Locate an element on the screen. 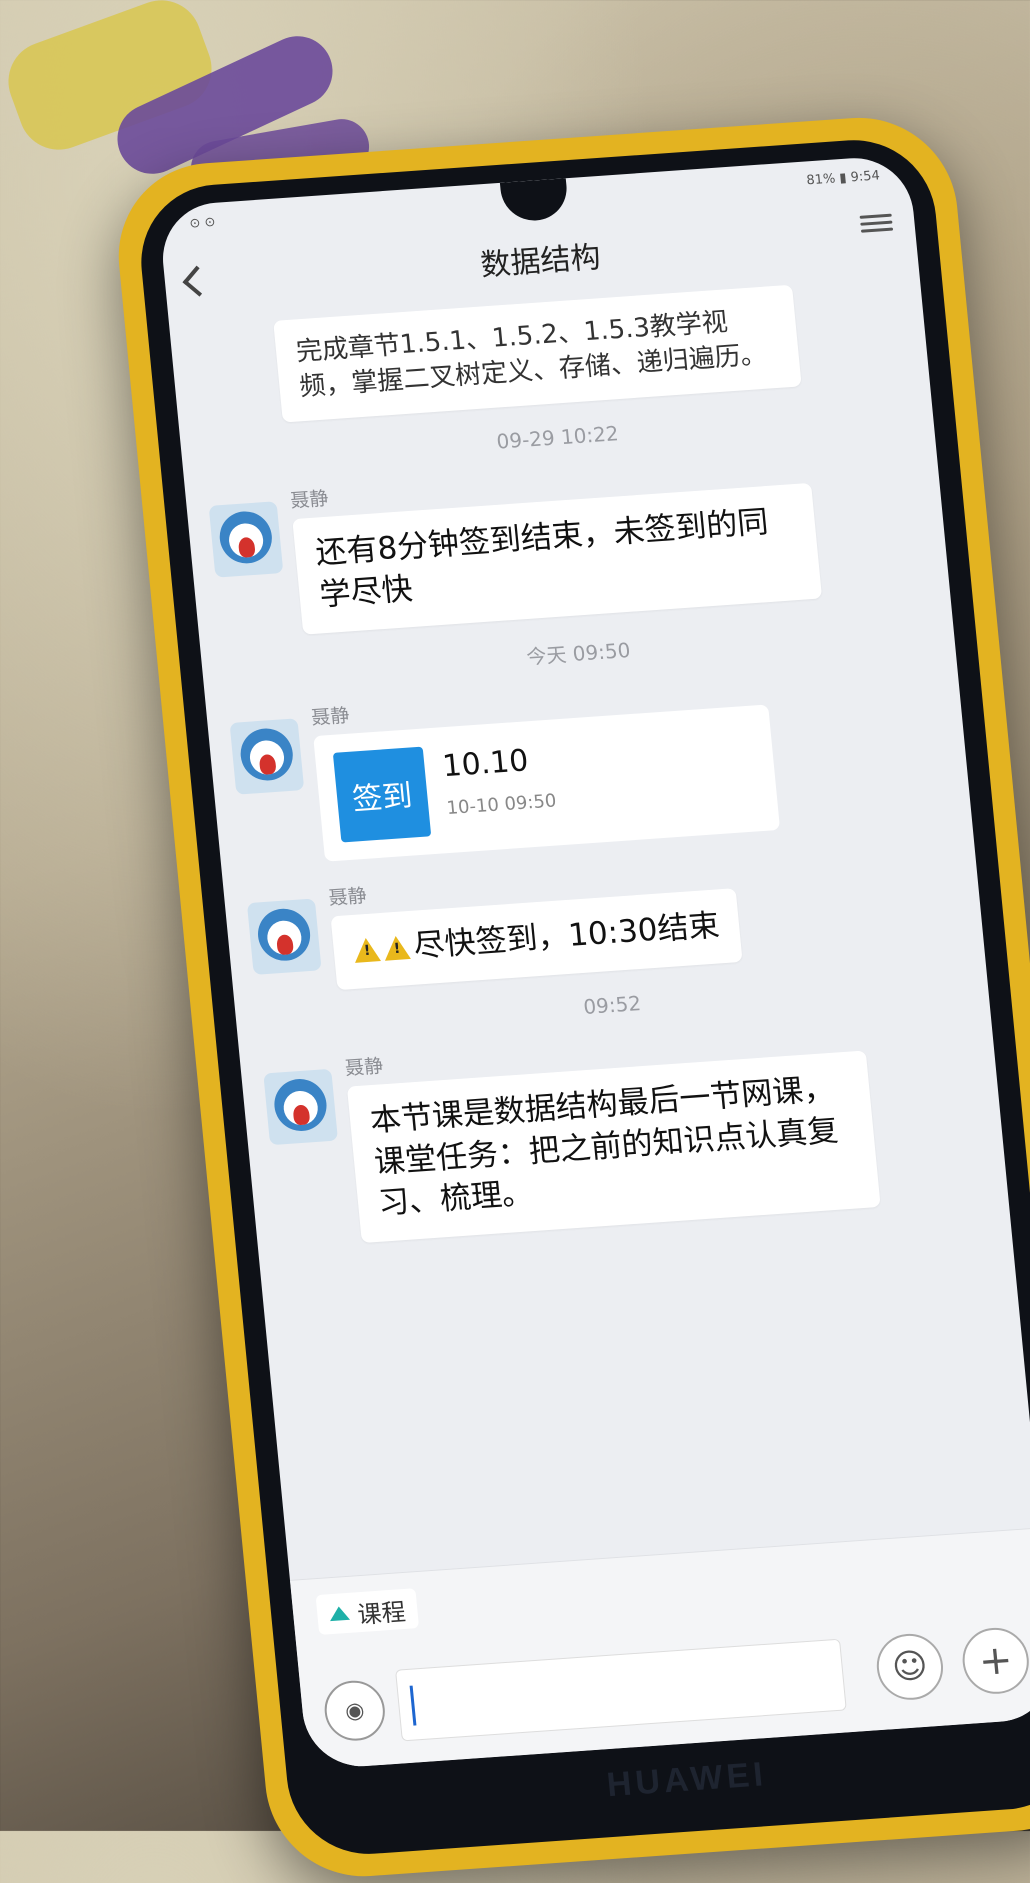 The height and width of the screenshot is (1883, 1030). checkin-time: 10-10 09:50 is located at coordinates (501, 804).